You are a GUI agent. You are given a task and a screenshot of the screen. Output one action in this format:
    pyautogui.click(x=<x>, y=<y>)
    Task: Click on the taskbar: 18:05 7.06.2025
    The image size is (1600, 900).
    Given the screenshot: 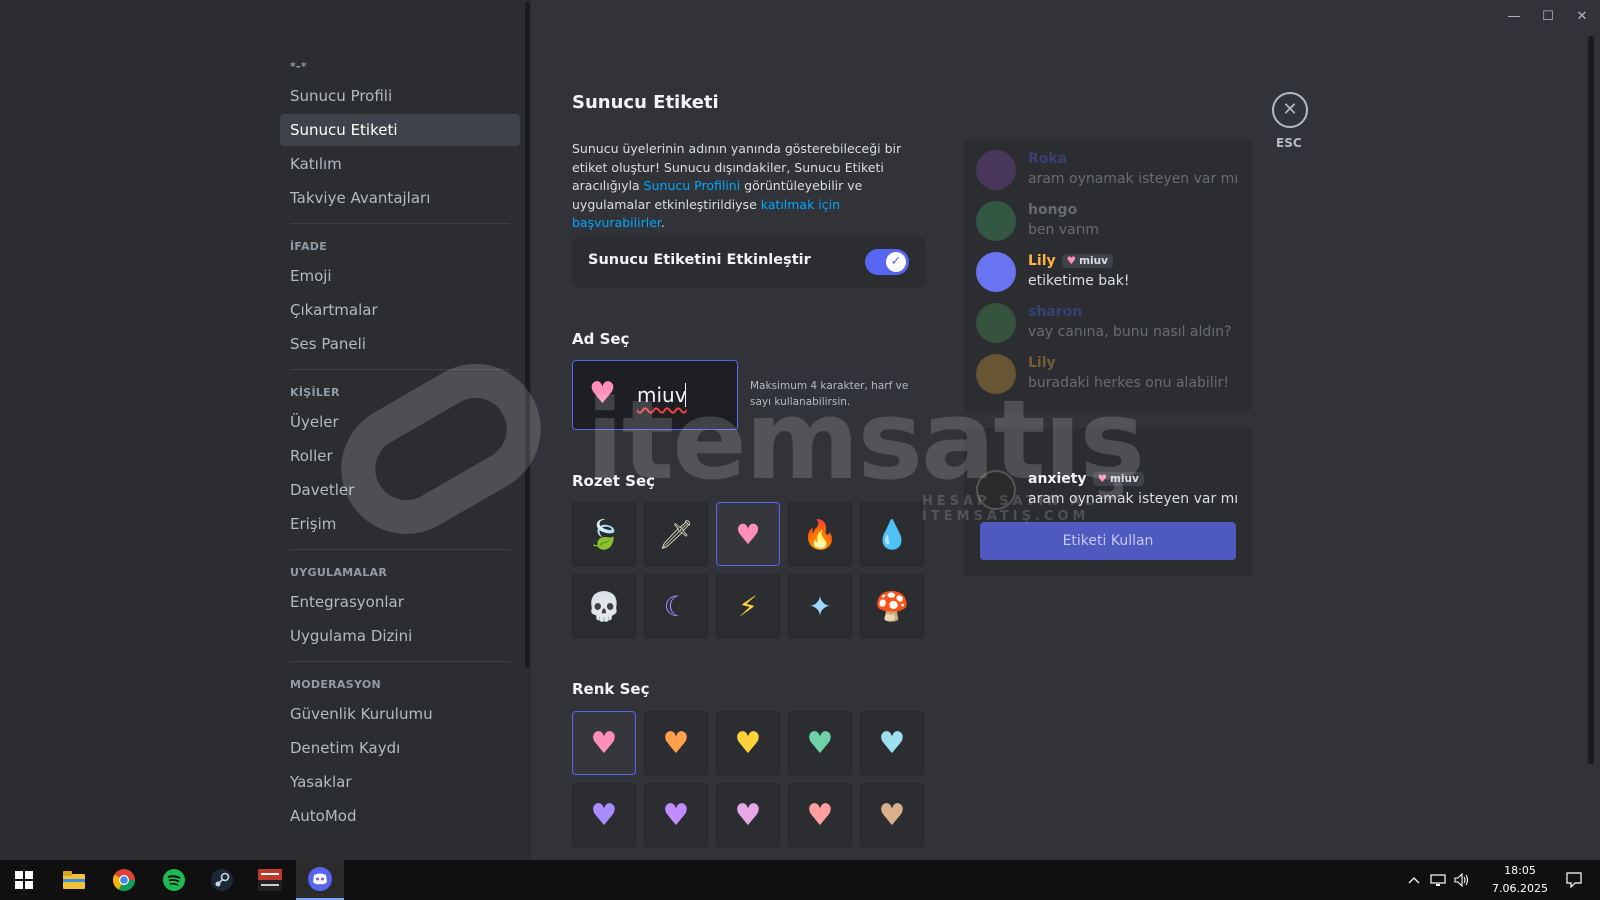 What is the action you would take?
    pyautogui.click(x=800, y=880)
    